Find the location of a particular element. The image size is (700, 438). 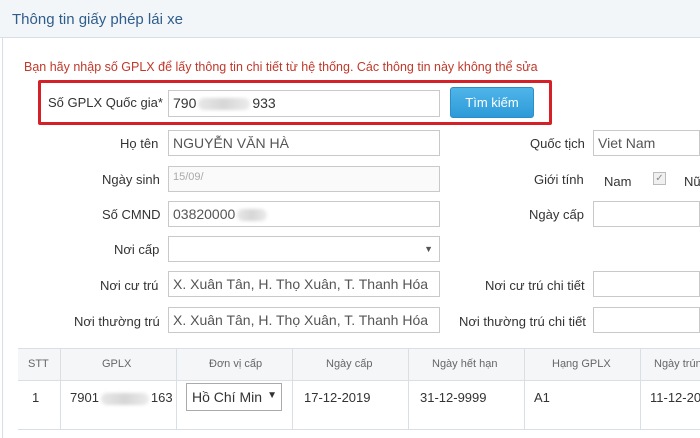

column-header-expiry-date: Ngày hết hạn is located at coordinates (465, 364).